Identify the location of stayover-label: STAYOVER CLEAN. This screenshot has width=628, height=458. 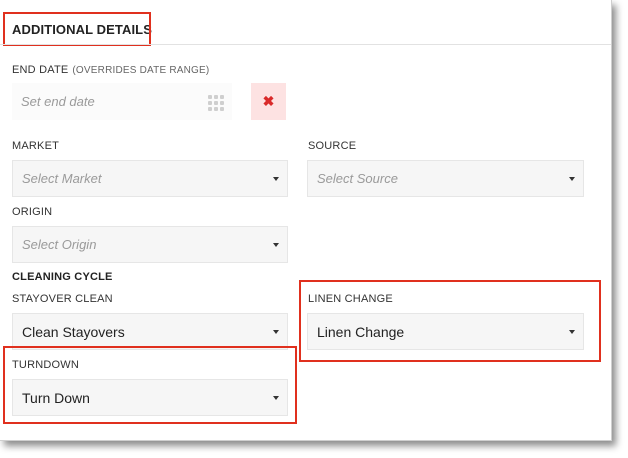
(62, 299).